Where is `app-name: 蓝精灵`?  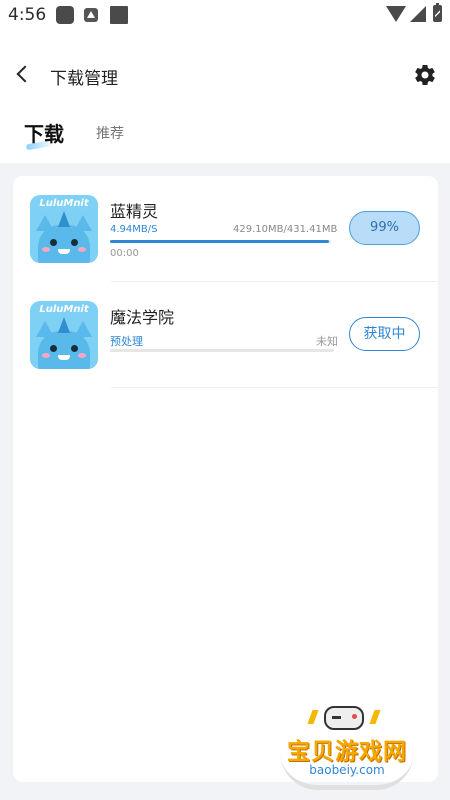
app-name: 蓝精灵 is located at coordinates (134, 211).